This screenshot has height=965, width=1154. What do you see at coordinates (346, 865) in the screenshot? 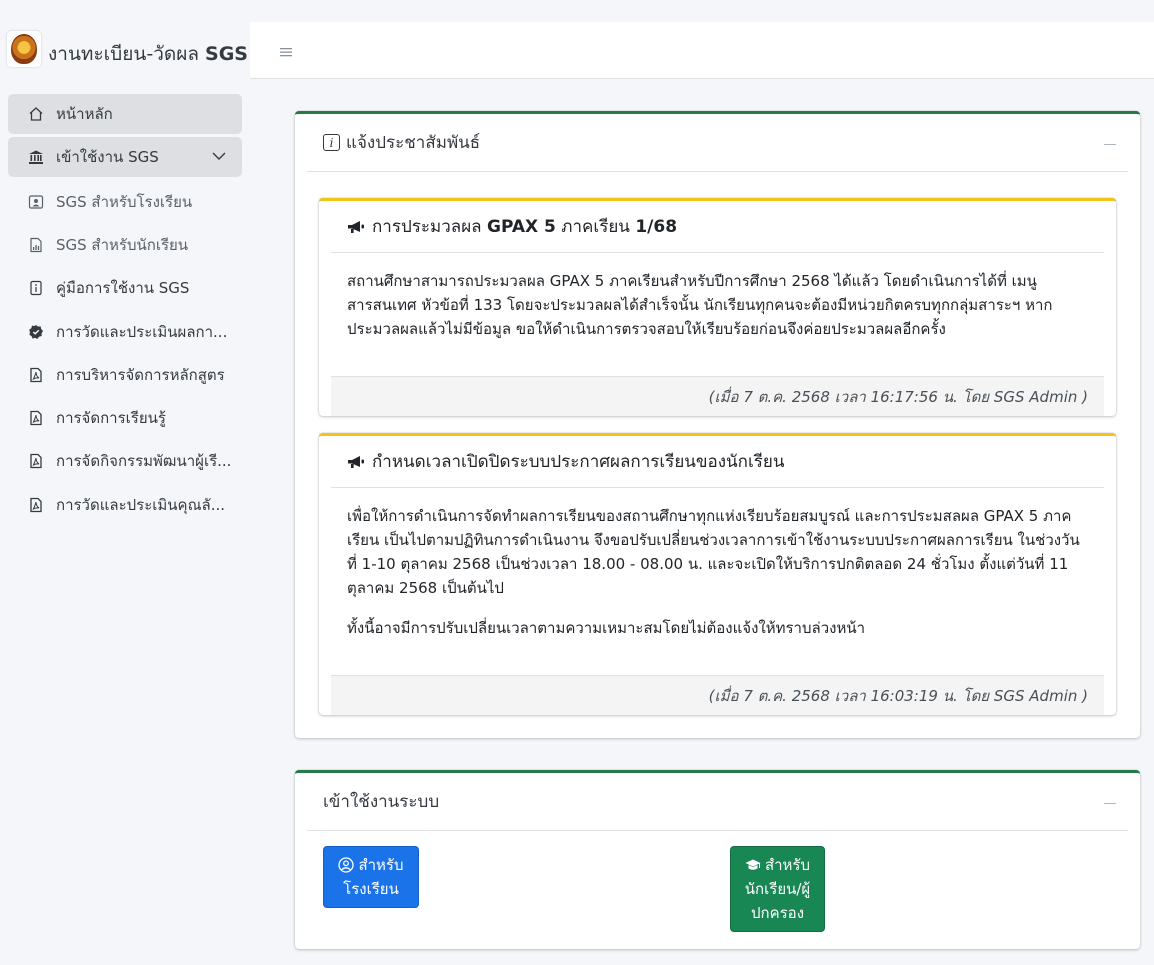
I see `person-circle-icon` at bounding box center [346, 865].